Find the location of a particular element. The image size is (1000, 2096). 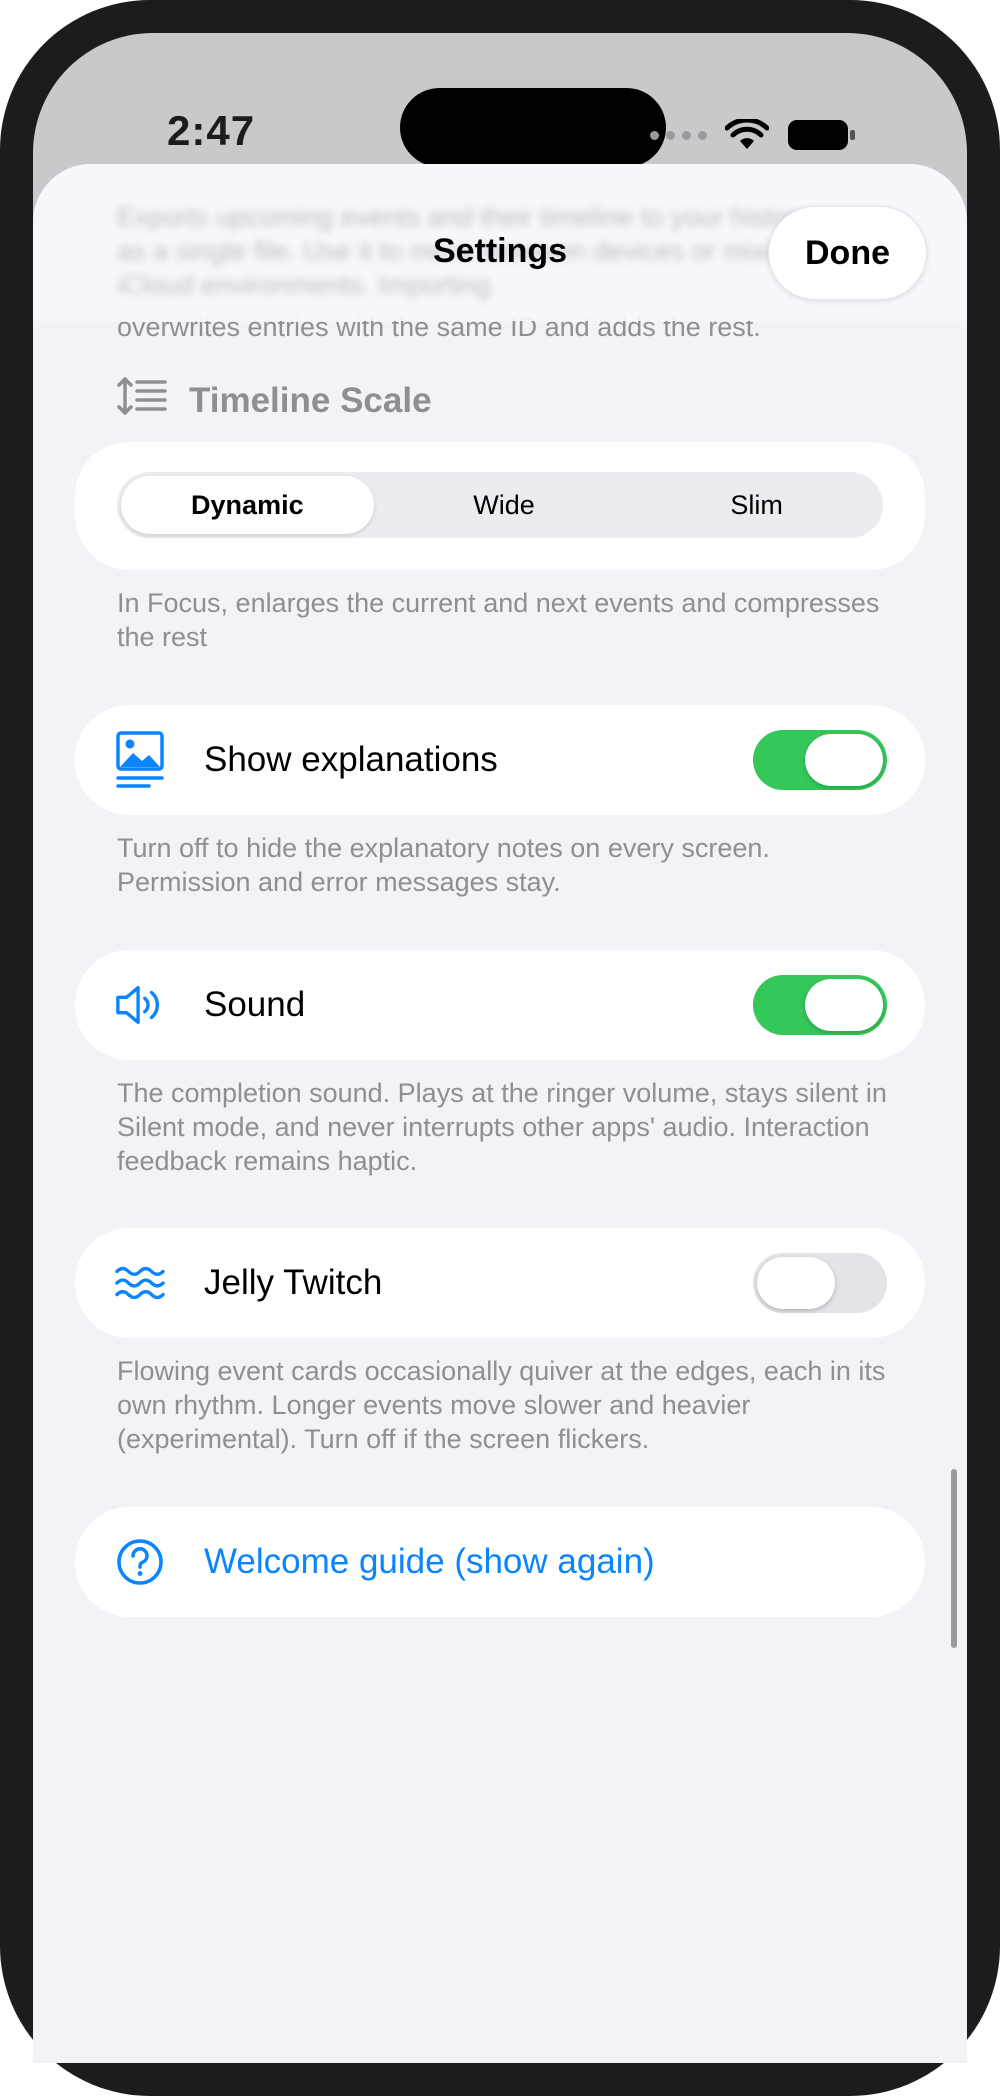

done-button: Done is located at coordinates (847, 253).